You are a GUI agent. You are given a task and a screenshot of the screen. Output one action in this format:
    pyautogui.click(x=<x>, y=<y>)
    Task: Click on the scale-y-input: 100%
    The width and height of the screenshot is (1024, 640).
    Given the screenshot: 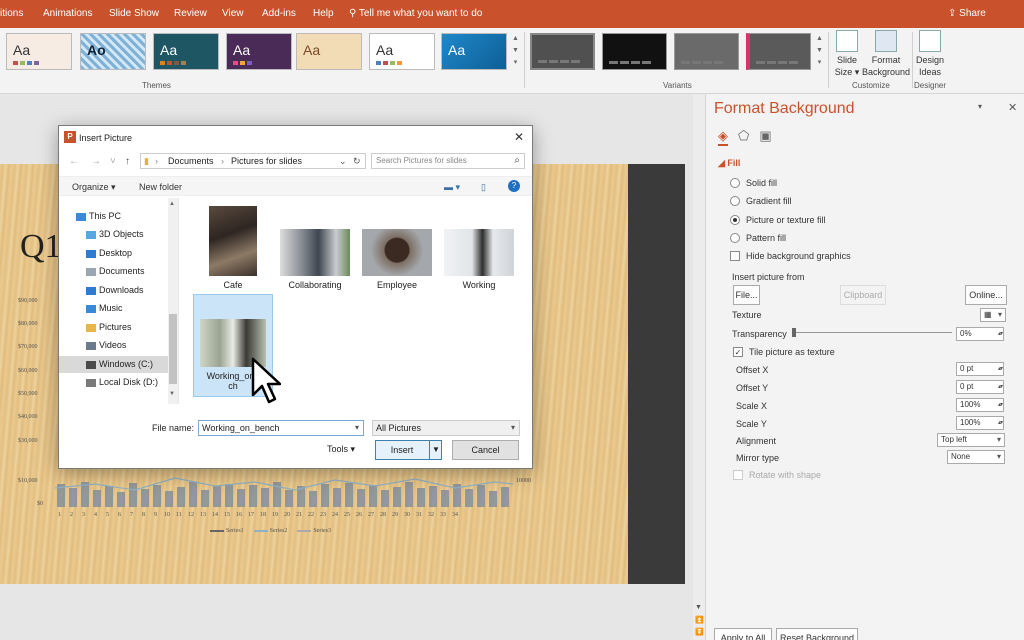 What is the action you would take?
    pyautogui.click(x=980, y=423)
    